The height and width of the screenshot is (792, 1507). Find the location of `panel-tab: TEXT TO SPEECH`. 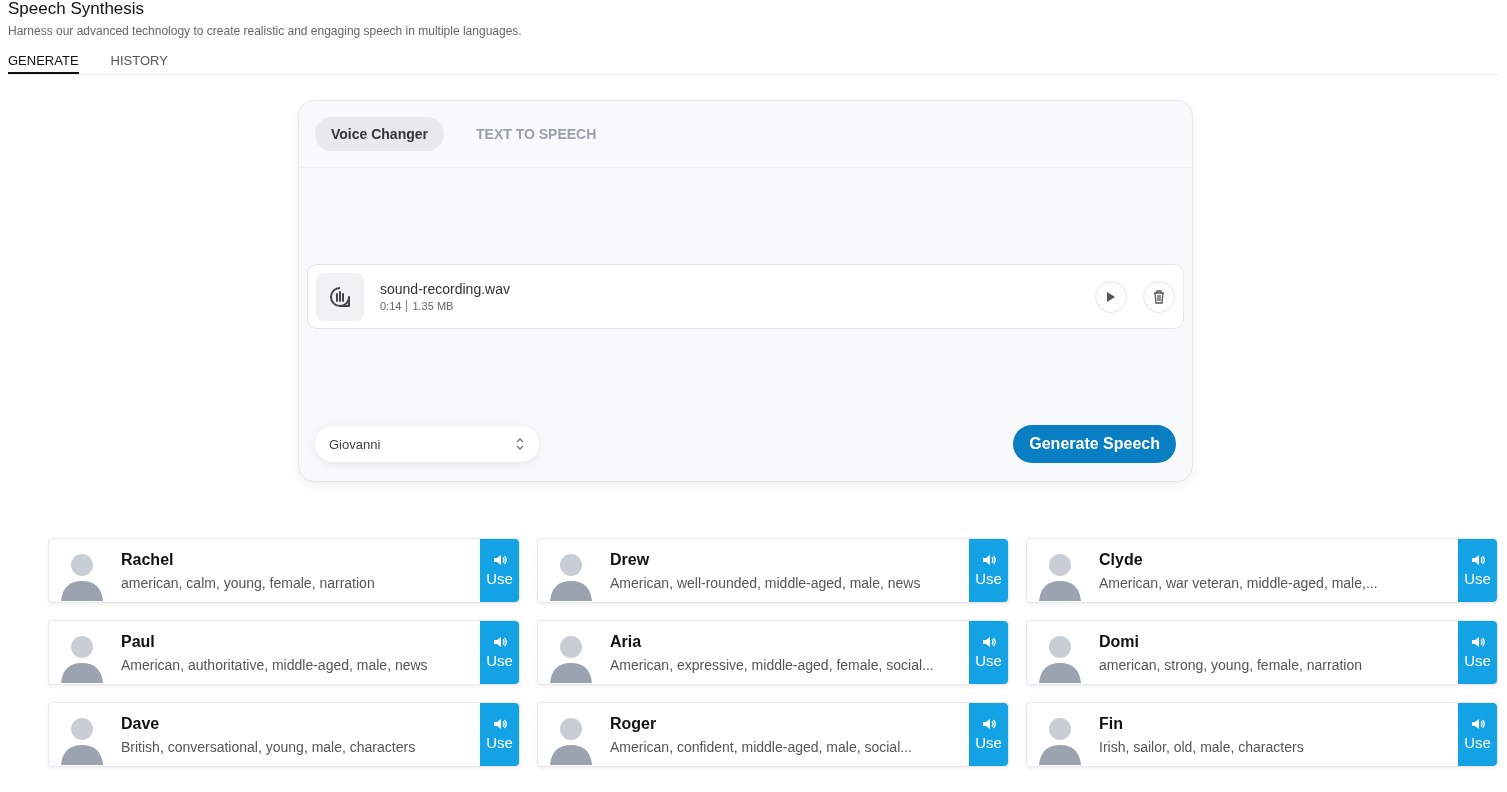

panel-tab: TEXT TO SPEECH is located at coordinates (536, 134).